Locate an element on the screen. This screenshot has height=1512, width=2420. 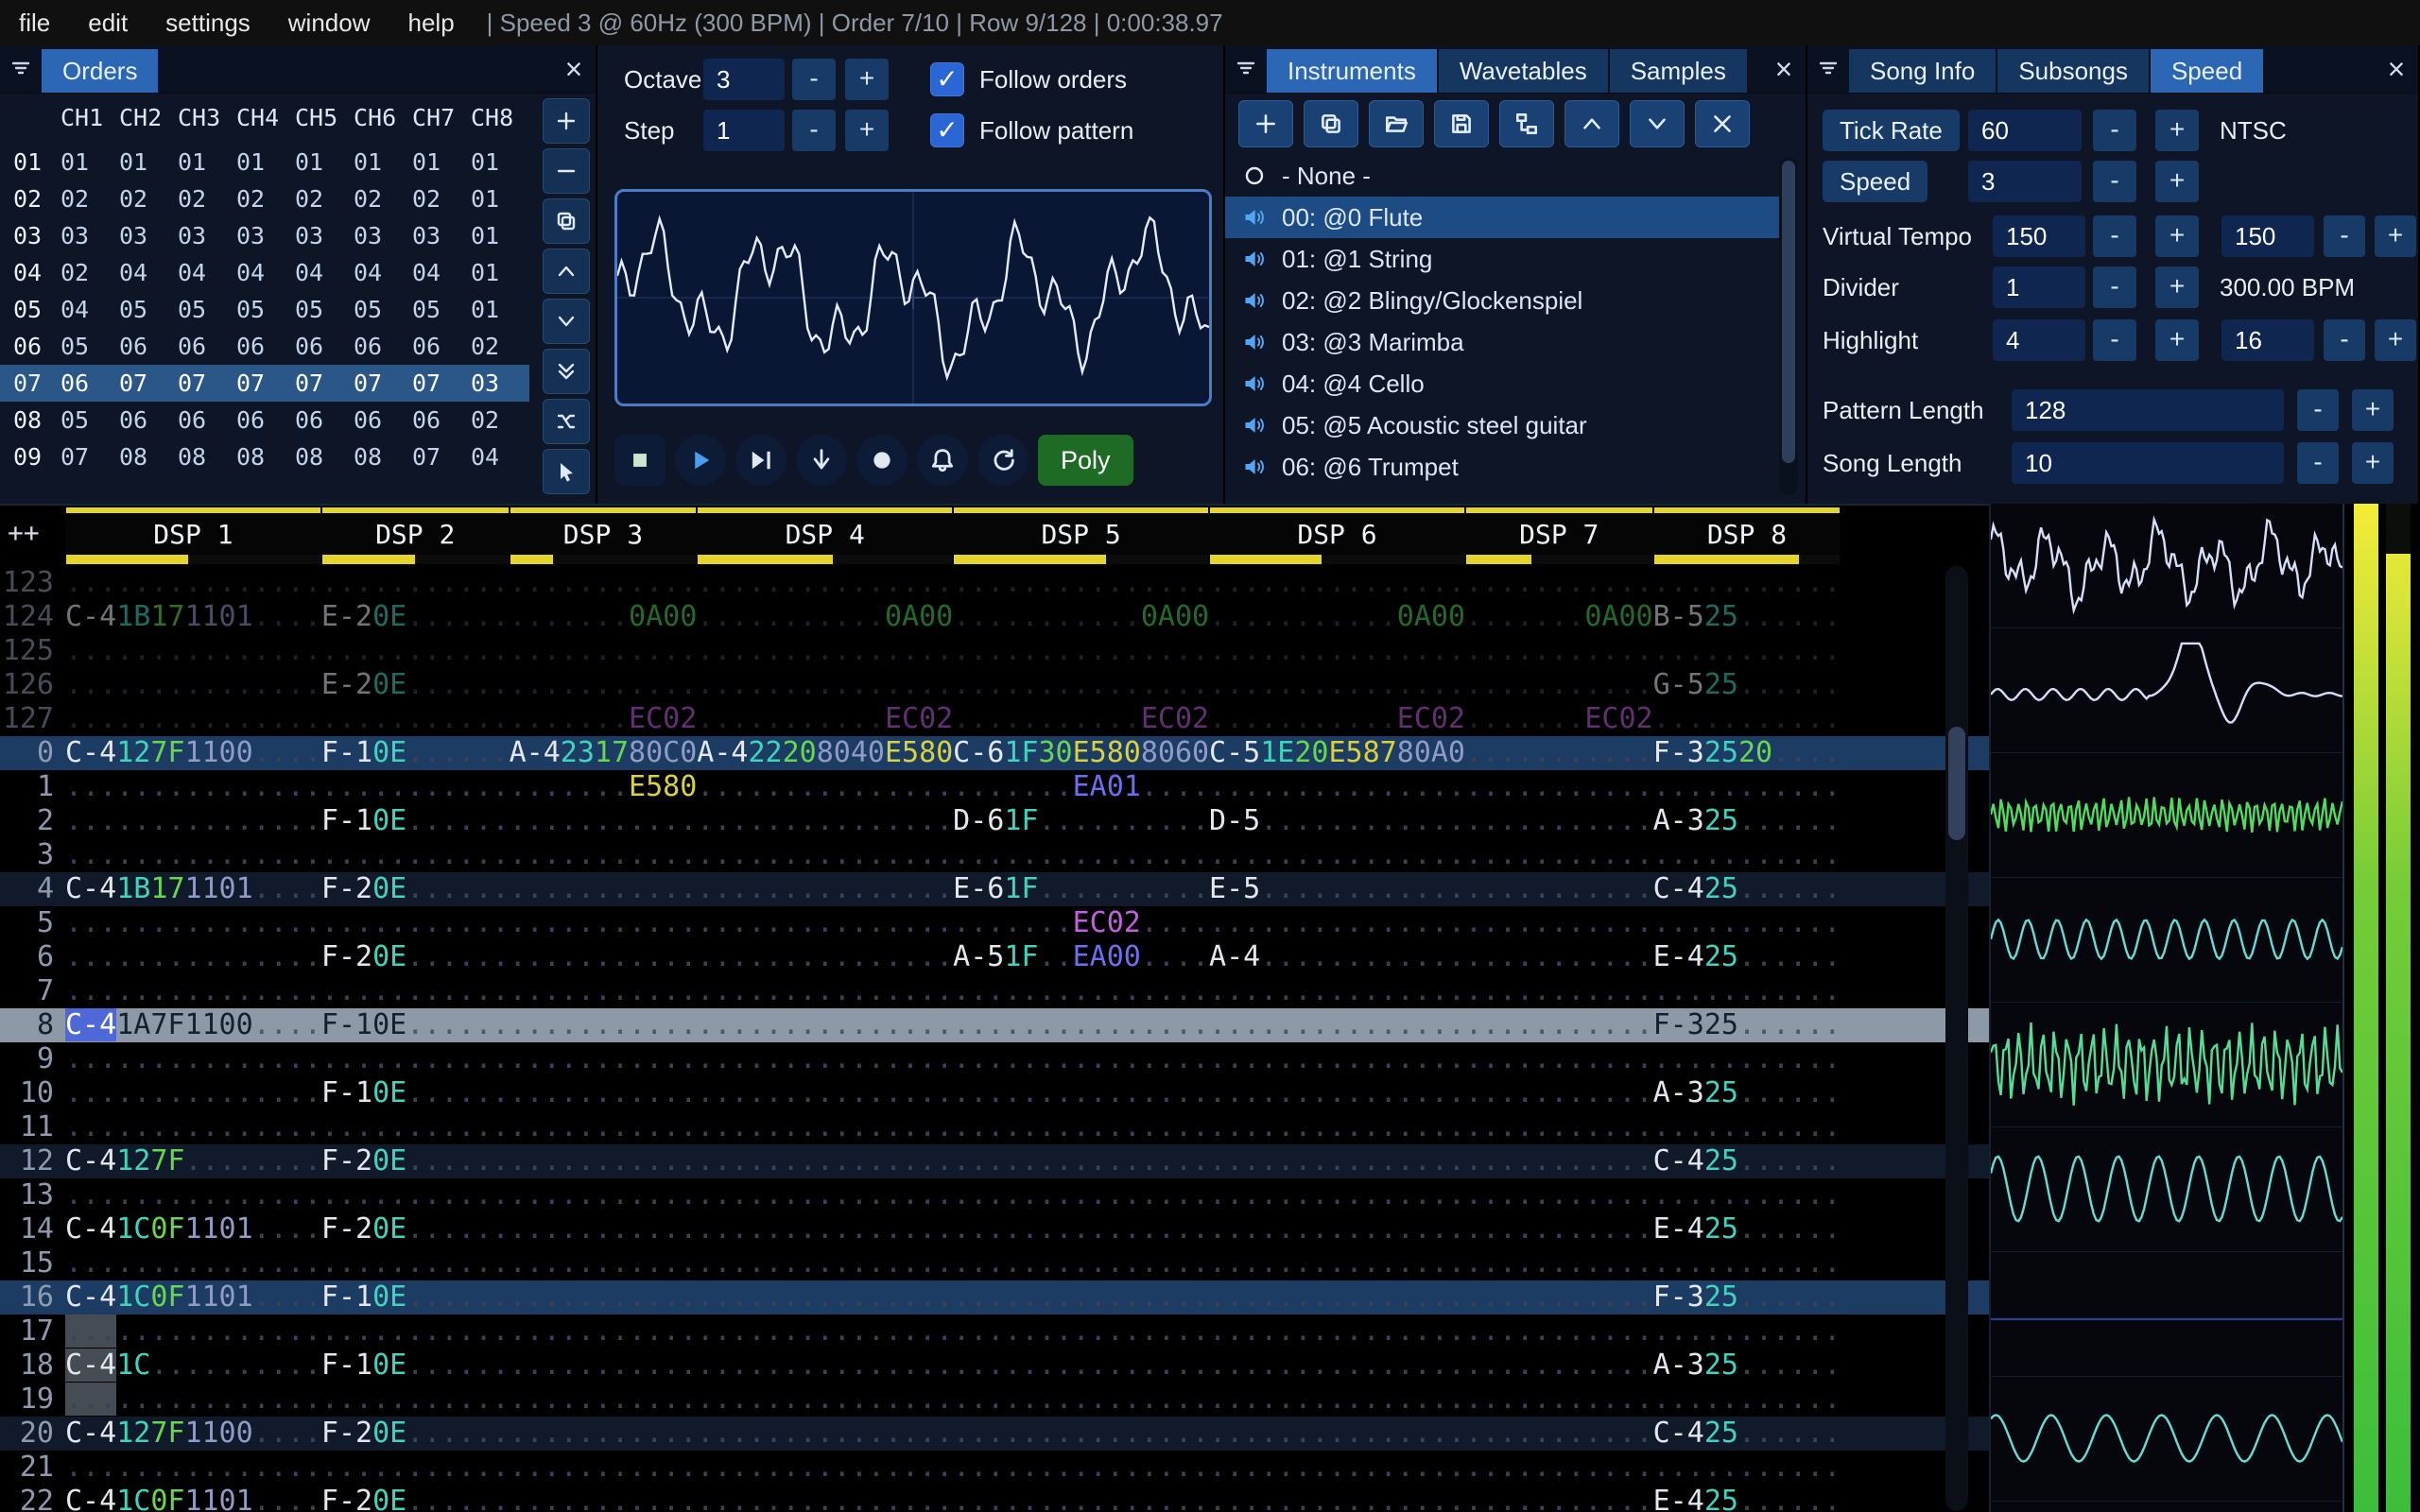
instruments-close-icon: × is located at coordinates (1784, 69).